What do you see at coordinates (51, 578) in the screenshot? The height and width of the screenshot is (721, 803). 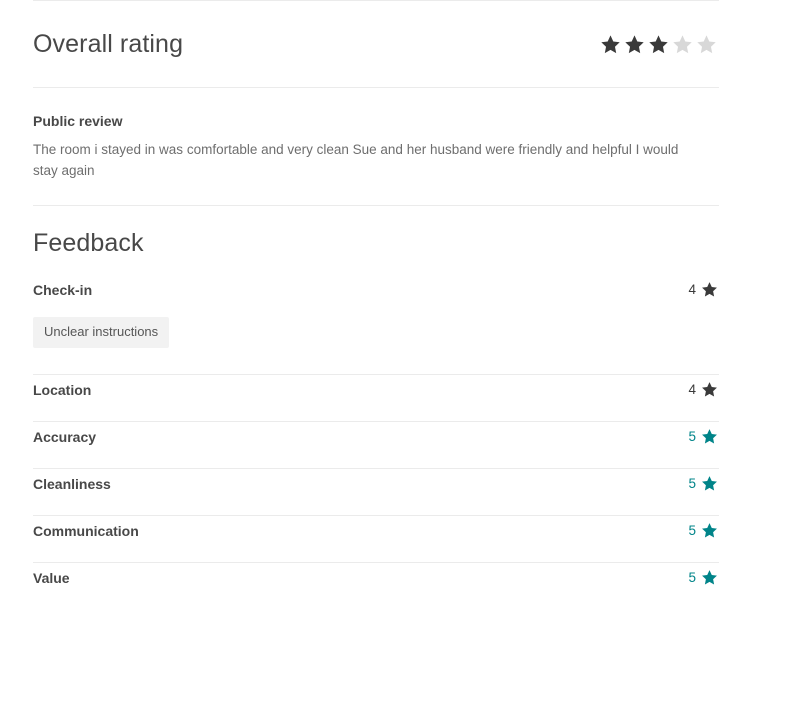 I see `feedback-category-label: Value` at bounding box center [51, 578].